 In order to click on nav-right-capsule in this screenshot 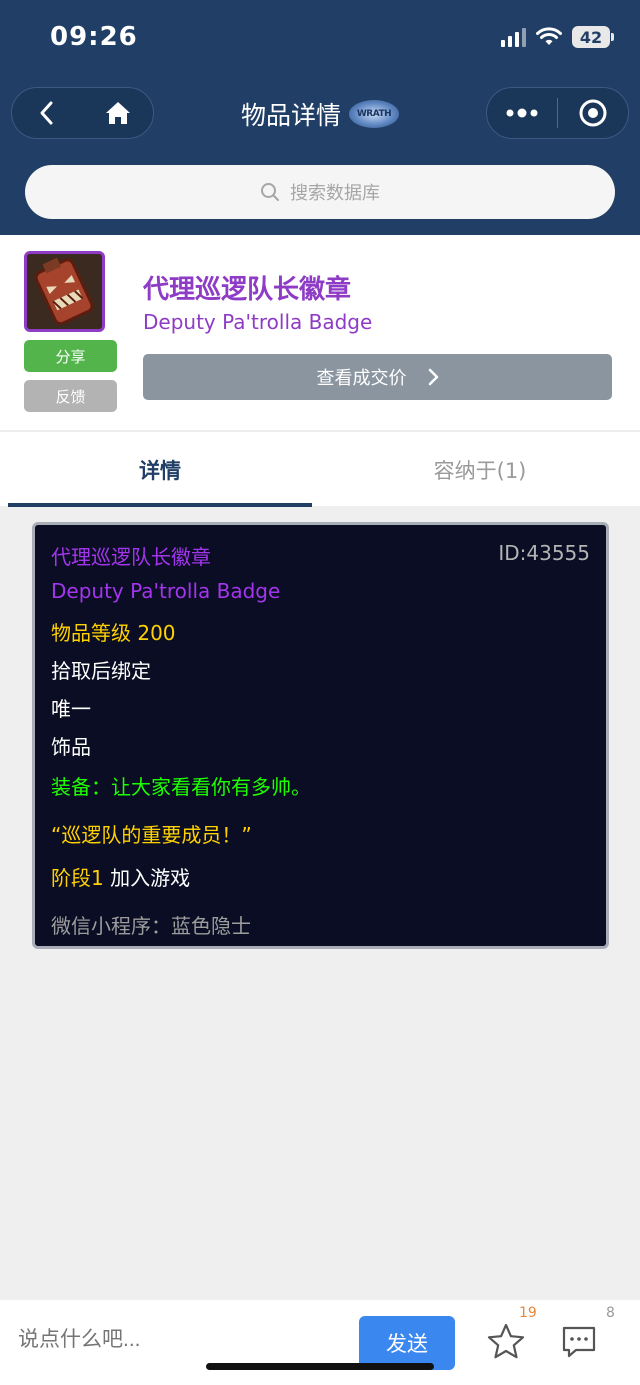, I will do `click(557, 113)`.